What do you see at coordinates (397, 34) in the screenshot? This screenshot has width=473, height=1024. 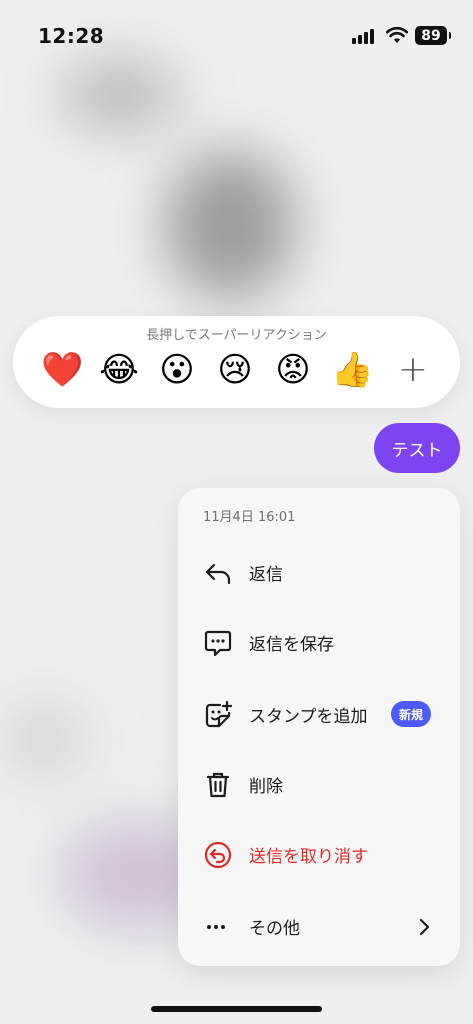 I see `wifi-icon` at bounding box center [397, 34].